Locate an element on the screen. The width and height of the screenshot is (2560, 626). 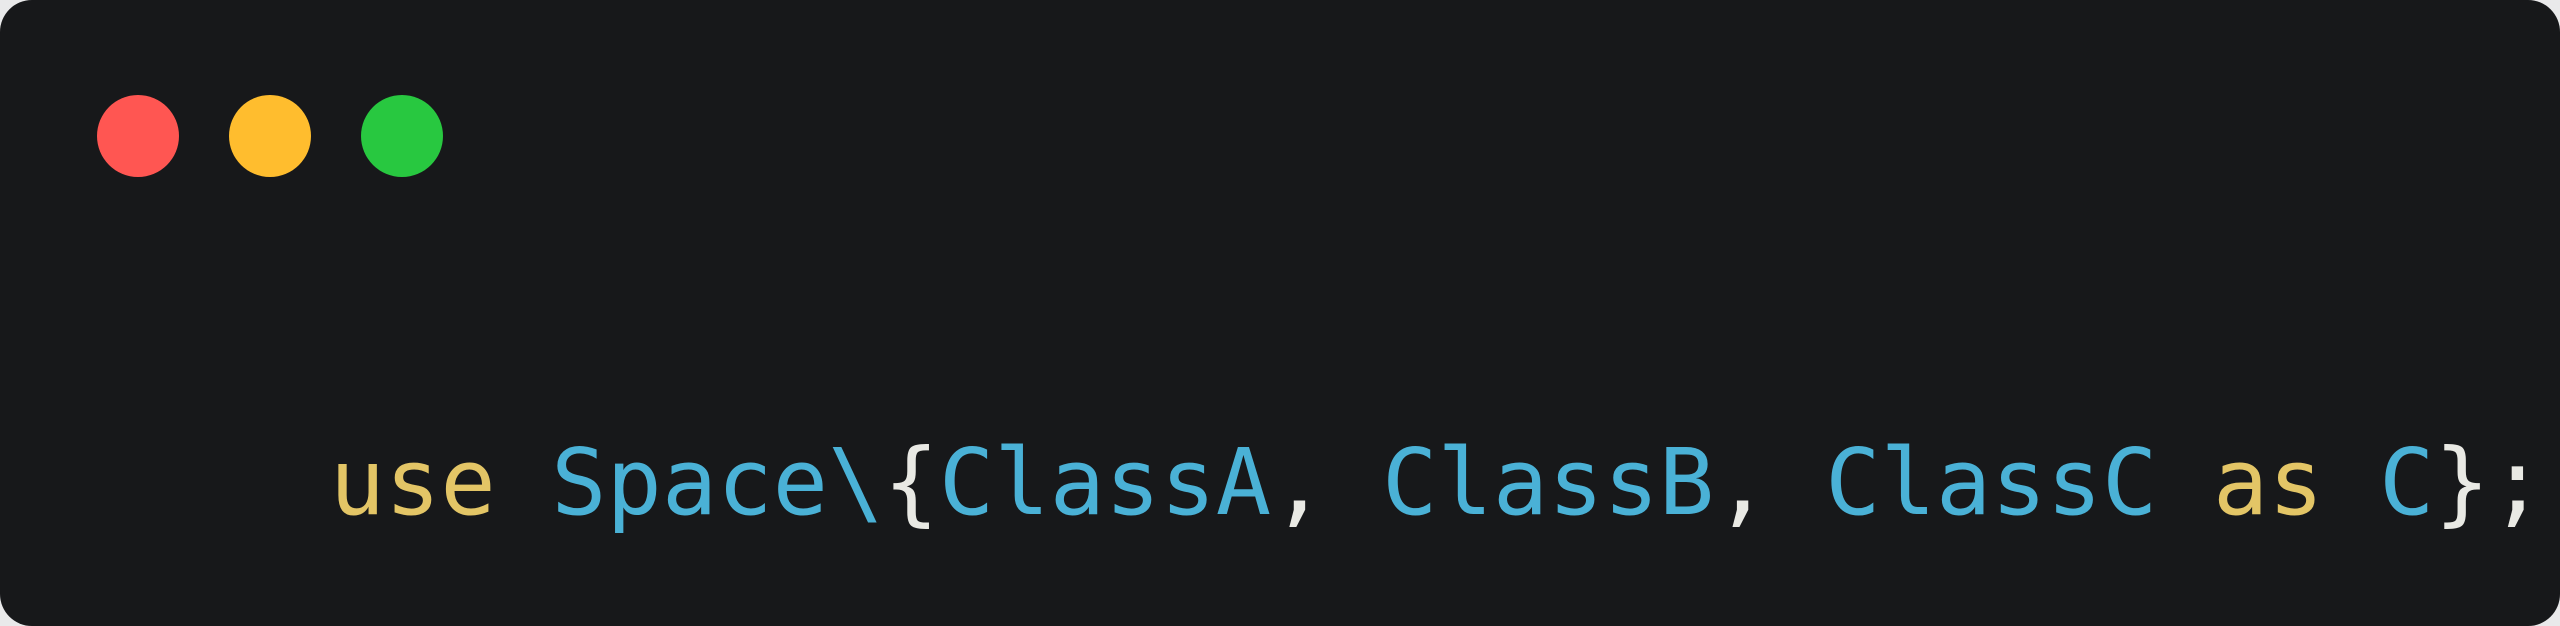
keyword-as: as is located at coordinates (2268, 482).